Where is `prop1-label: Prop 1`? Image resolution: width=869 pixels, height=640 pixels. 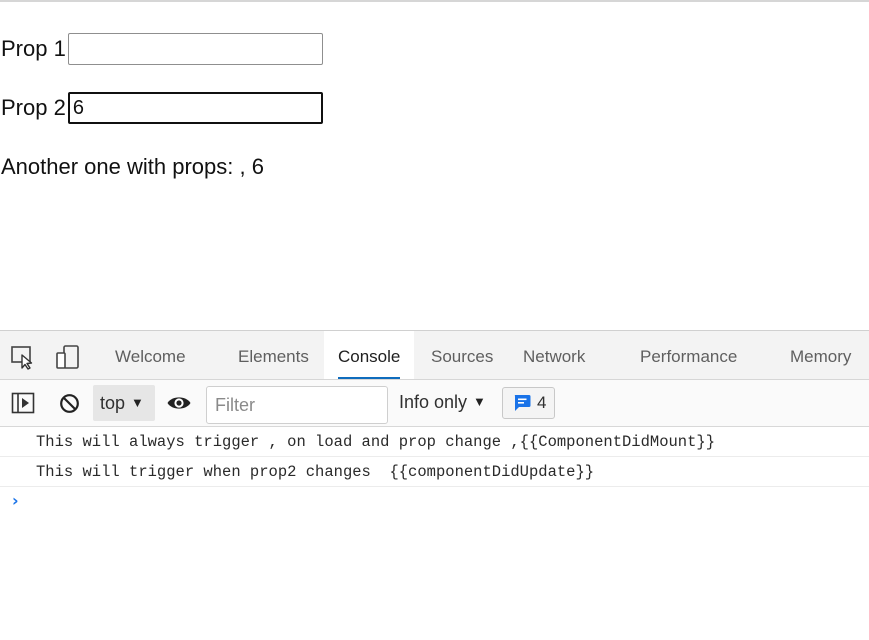
prop1-label: Prop 1 is located at coordinates (33, 48).